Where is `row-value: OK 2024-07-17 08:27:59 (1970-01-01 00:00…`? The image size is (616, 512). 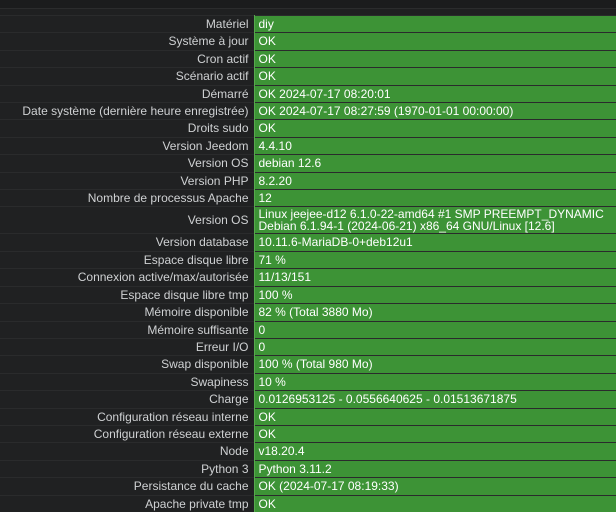 row-value: OK 2024-07-17 08:27:59 (1970-01-01 00:00… is located at coordinates (434, 111).